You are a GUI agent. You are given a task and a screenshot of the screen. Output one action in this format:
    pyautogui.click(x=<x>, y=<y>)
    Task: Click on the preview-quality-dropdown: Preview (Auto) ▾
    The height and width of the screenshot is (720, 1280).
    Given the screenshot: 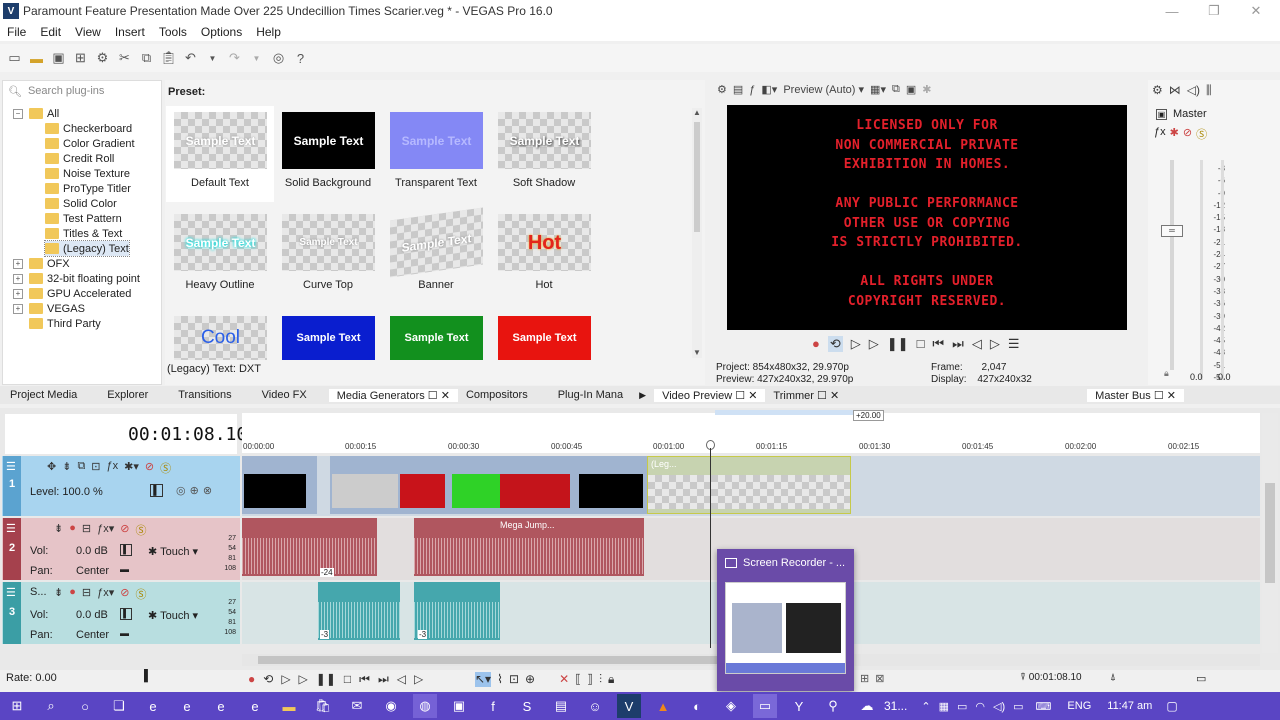 What is the action you would take?
    pyautogui.click(x=823, y=89)
    